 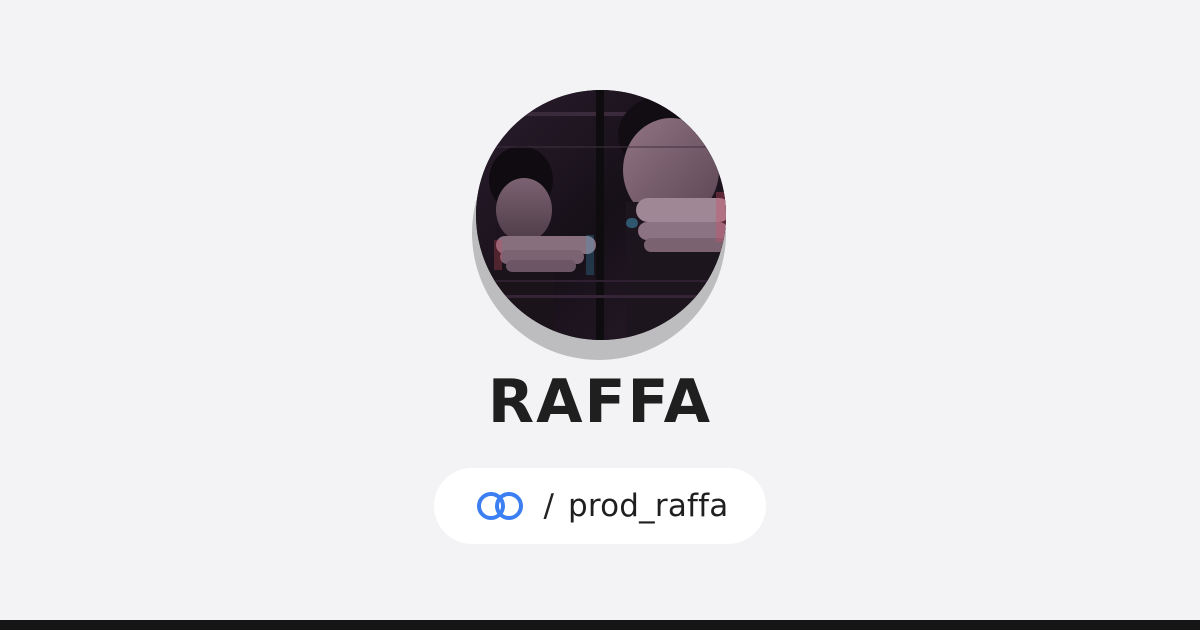 What do you see at coordinates (499, 506) in the screenshot?
I see `link-icon` at bounding box center [499, 506].